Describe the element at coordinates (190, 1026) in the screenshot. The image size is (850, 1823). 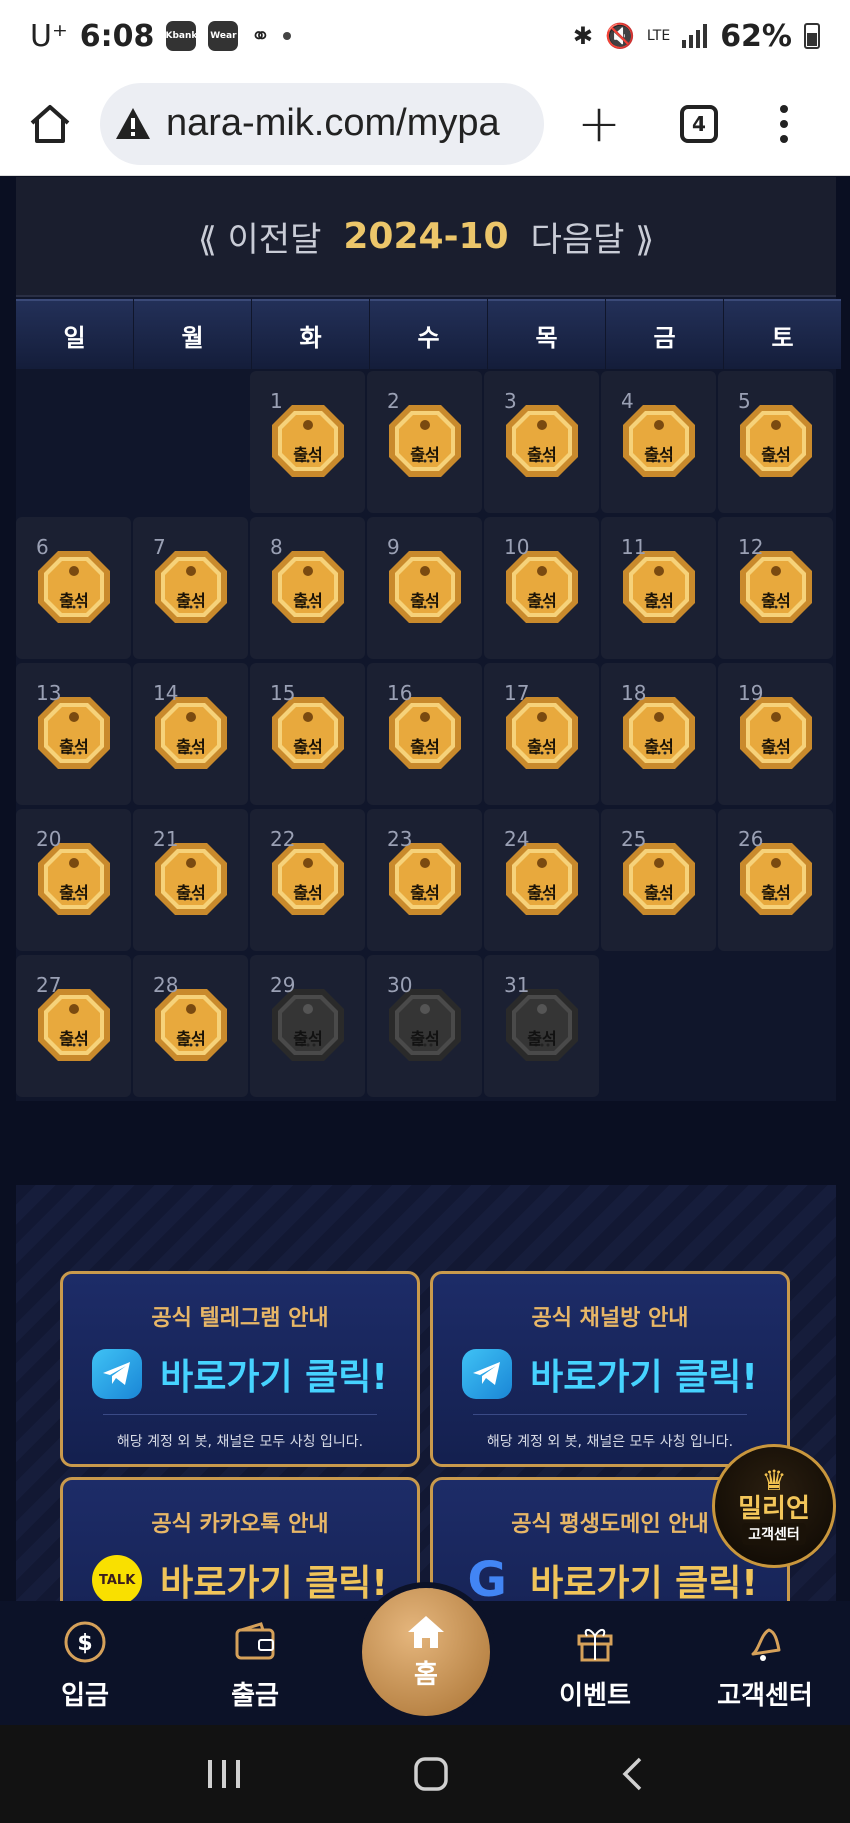
I see `calendar-day: 출석 28` at that location.